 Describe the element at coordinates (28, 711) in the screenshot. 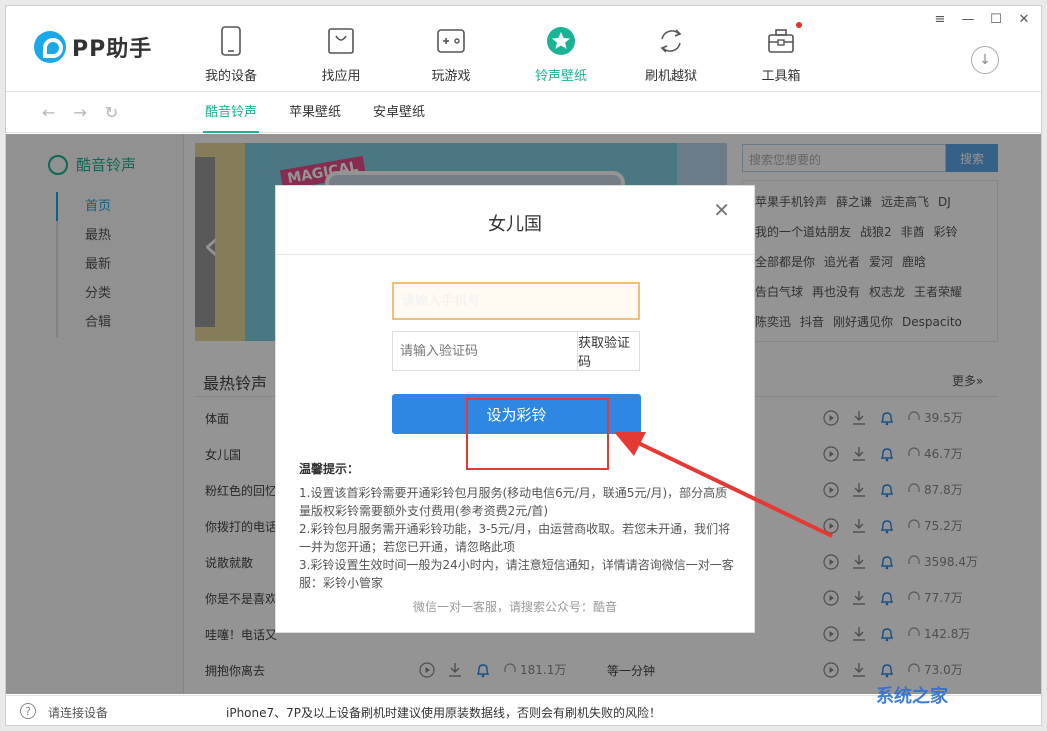

I see `help-icon: ?` at that location.